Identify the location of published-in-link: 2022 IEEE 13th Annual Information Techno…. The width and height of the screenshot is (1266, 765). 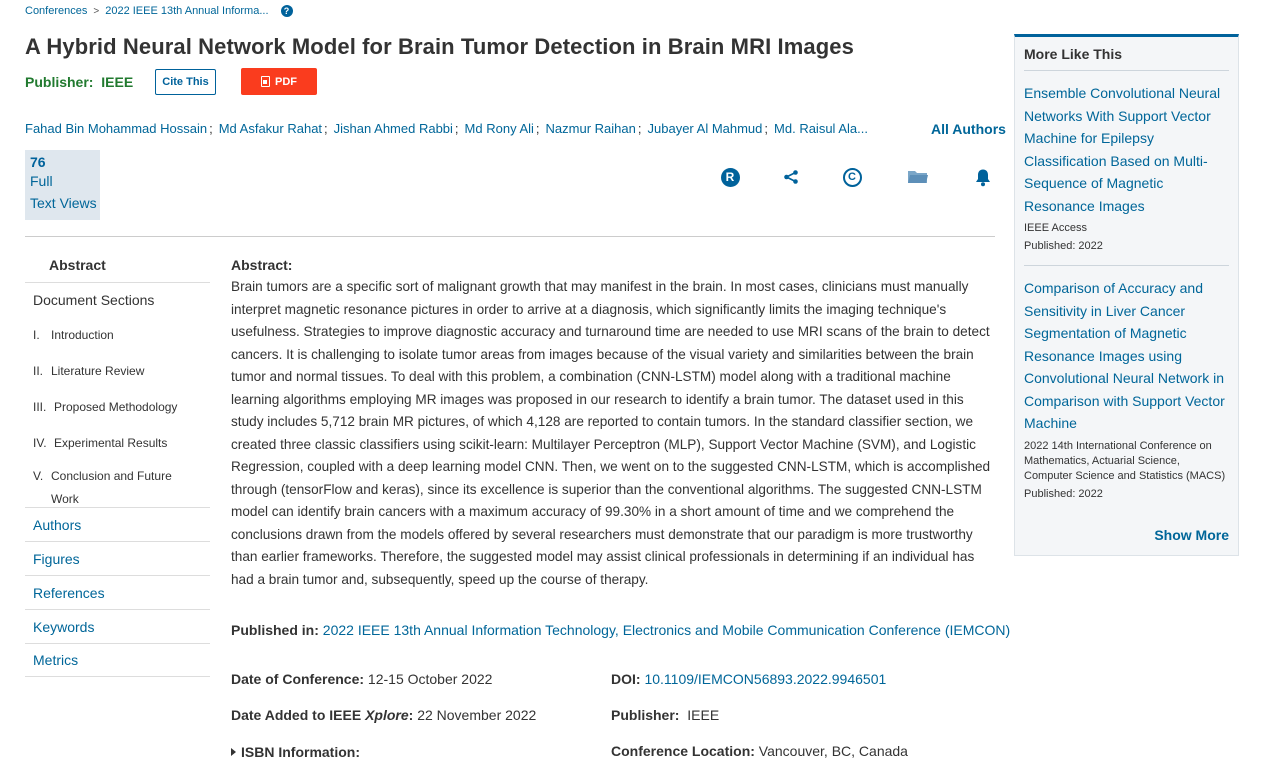
(666, 630).